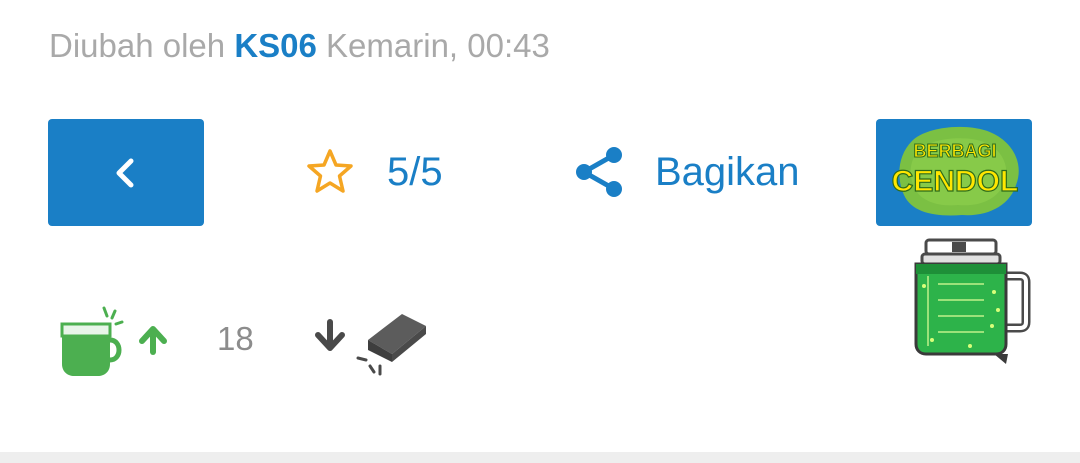 This screenshot has width=1080, height=463. I want to click on give-cendol-button: BERBAGI CENDOL, so click(954, 172).